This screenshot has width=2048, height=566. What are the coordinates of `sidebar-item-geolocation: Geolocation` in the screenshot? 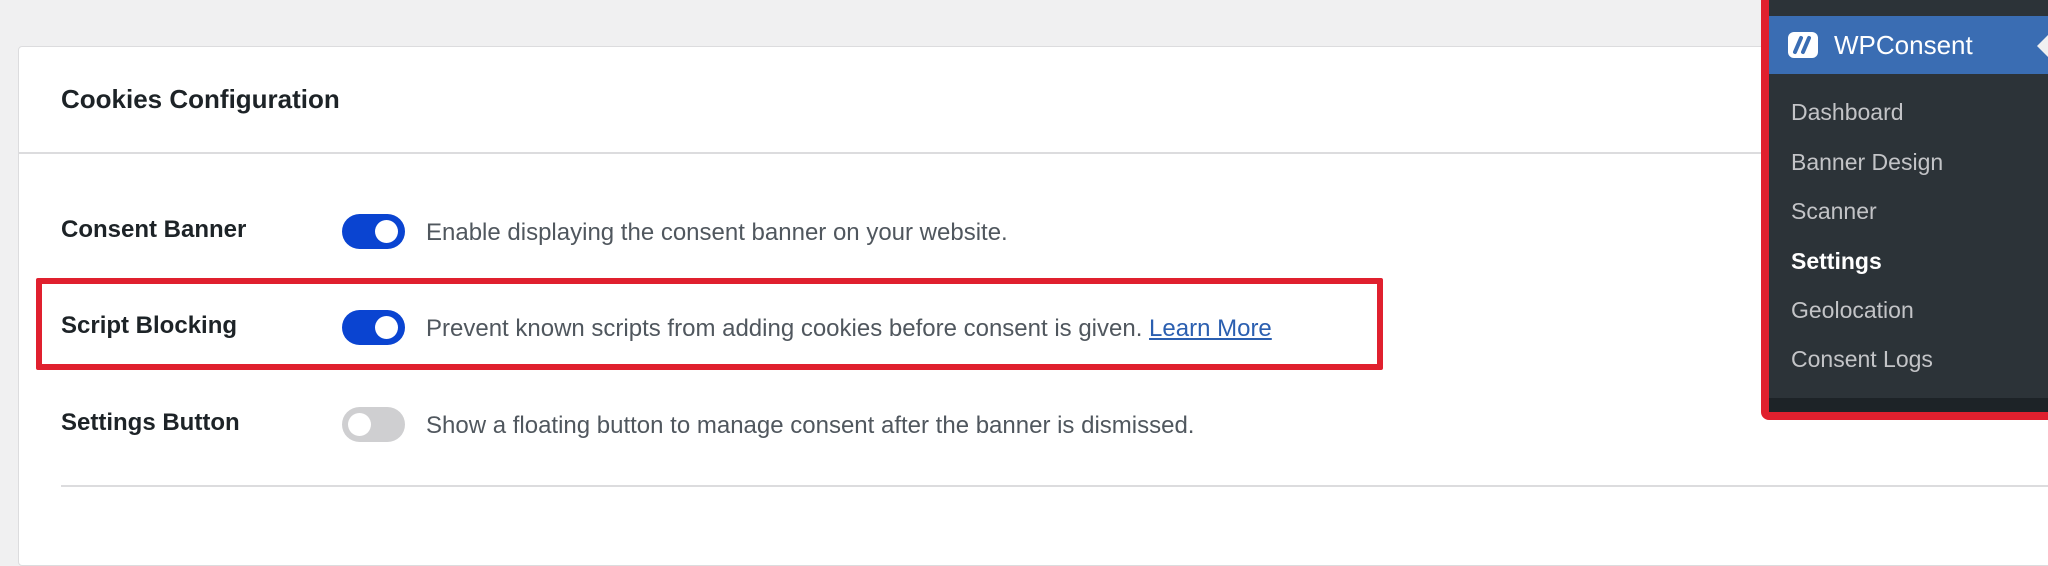 It's located at (1852, 310).